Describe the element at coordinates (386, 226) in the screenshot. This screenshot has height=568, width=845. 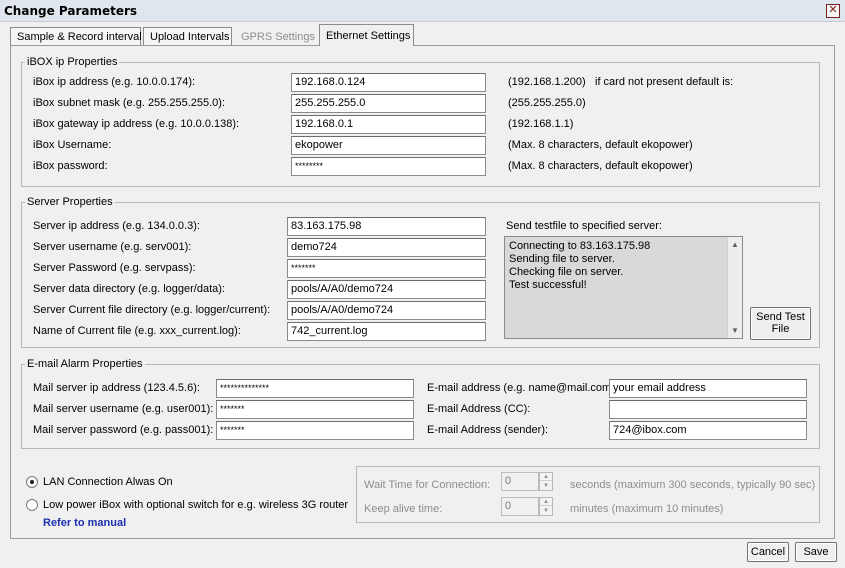
I see `server-ip-input: 83.163.175.98` at that location.